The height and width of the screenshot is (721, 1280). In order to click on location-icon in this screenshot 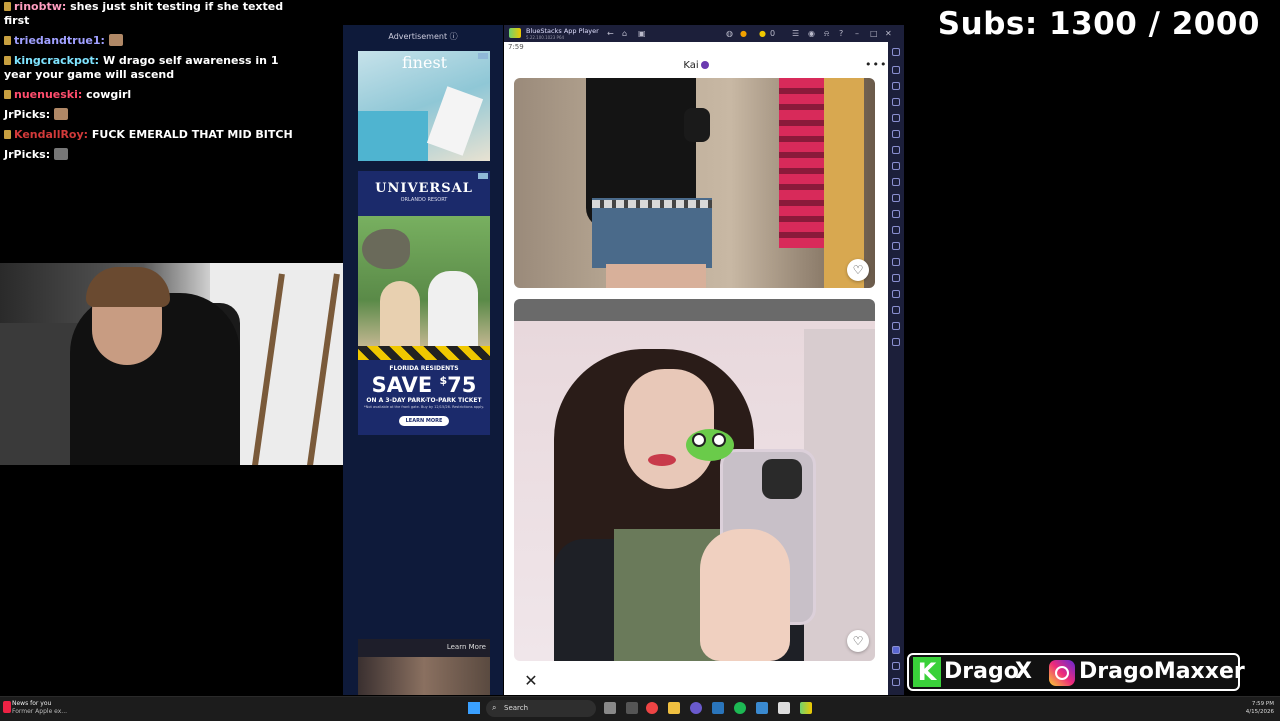, I will do `click(896, 246)`.